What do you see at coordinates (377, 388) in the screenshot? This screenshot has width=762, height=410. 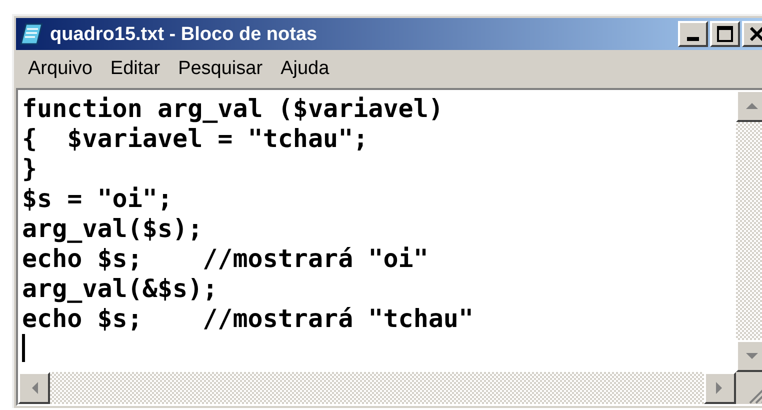 I see `horizontal-scrollbar` at bounding box center [377, 388].